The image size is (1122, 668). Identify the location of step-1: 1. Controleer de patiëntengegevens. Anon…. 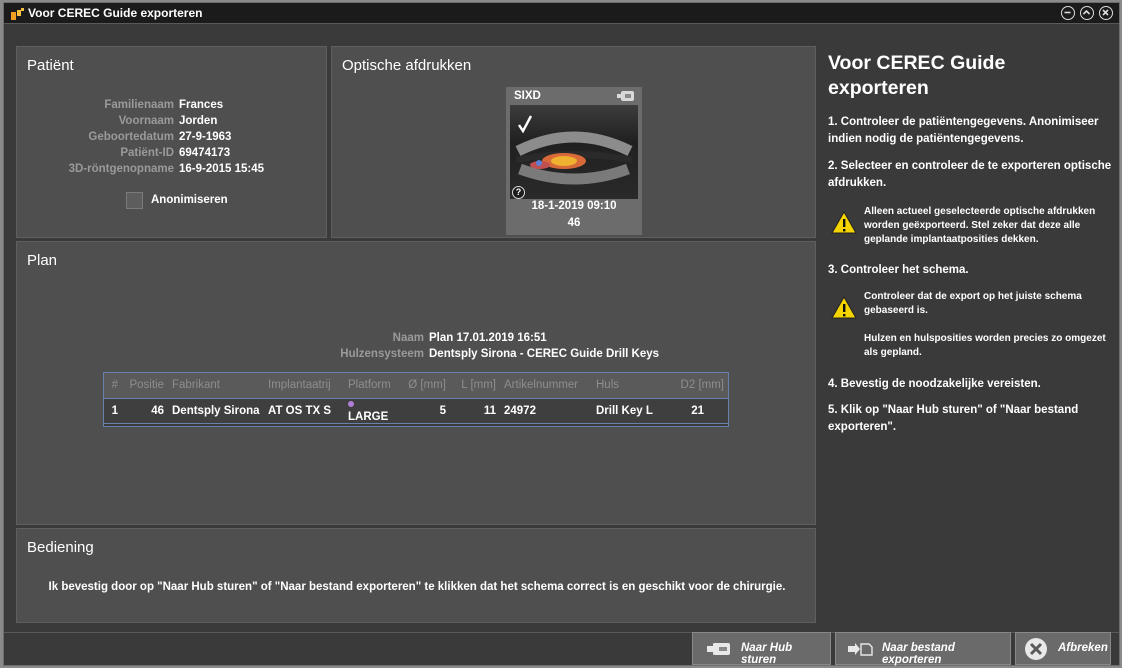
(963, 130).